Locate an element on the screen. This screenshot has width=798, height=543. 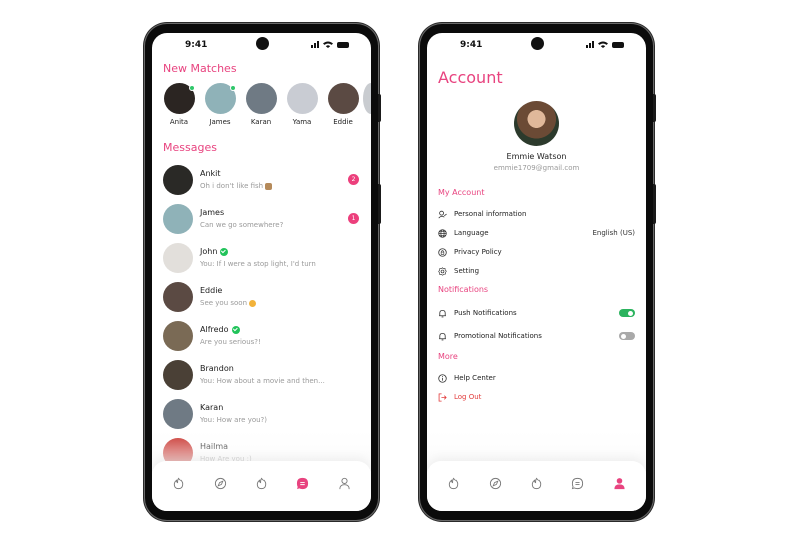
match-item: James is located at coordinates (220, 104).